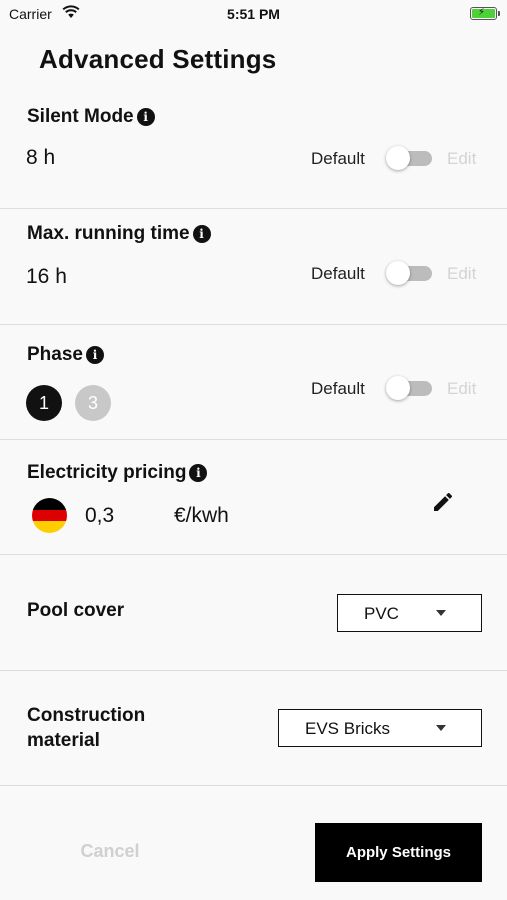 The width and height of the screenshot is (507, 900). What do you see at coordinates (409, 158) in the screenshot?
I see `silent-mode-default-toggle` at bounding box center [409, 158].